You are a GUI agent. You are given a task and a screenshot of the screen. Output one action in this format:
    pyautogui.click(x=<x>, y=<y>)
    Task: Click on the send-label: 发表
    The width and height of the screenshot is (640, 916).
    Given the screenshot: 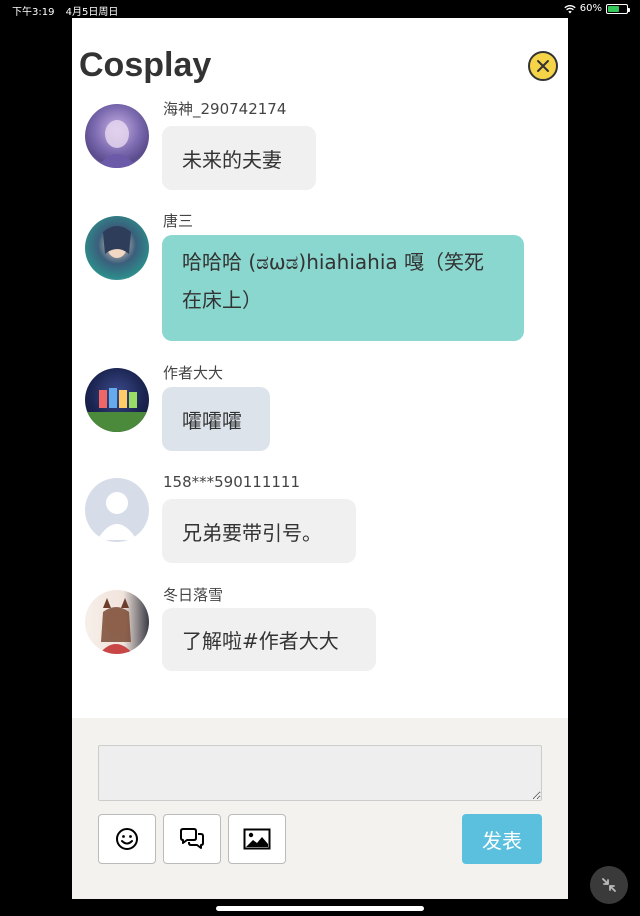 What is the action you would take?
    pyautogui.click(x=502, y=840)
    